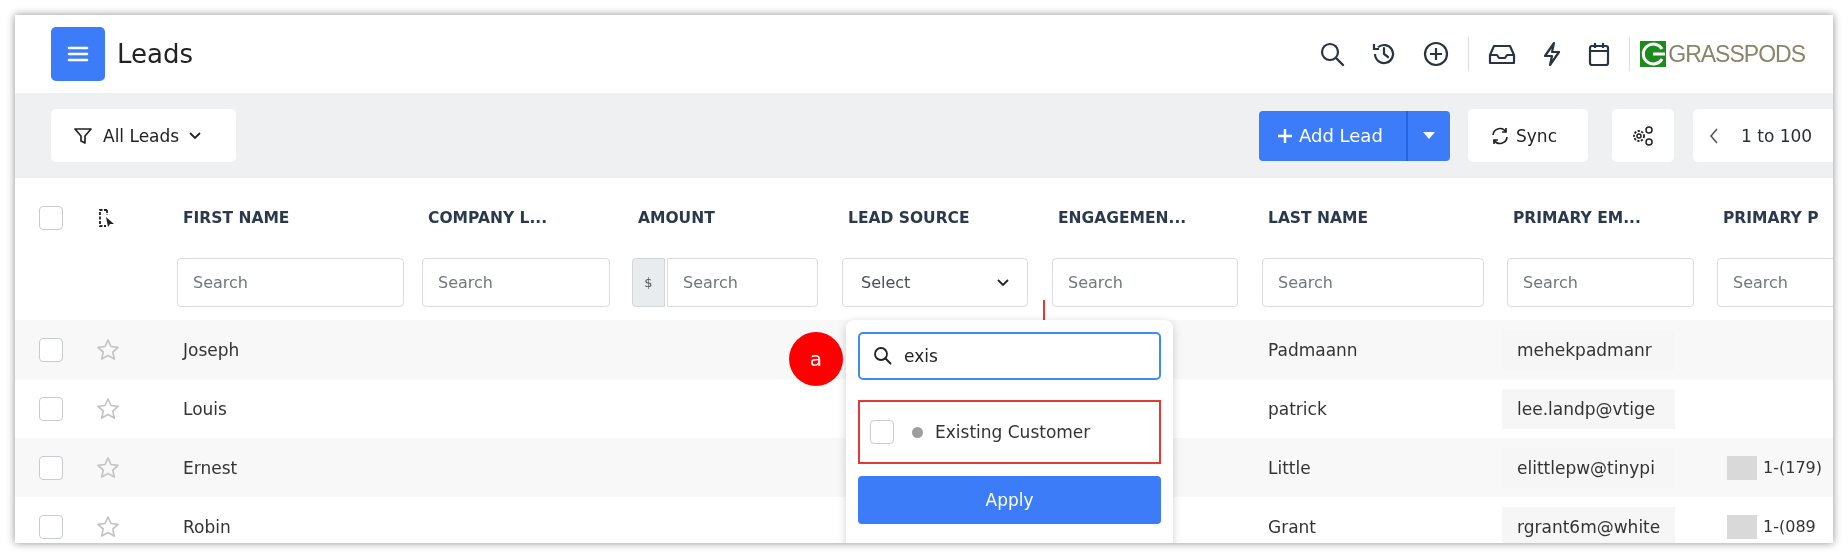 This screenshot has width=1848, height=557. What do you see at coordinates (1285, 135) in the screenshot?
I see `plus-icon` at bounding box center [1285, 135].